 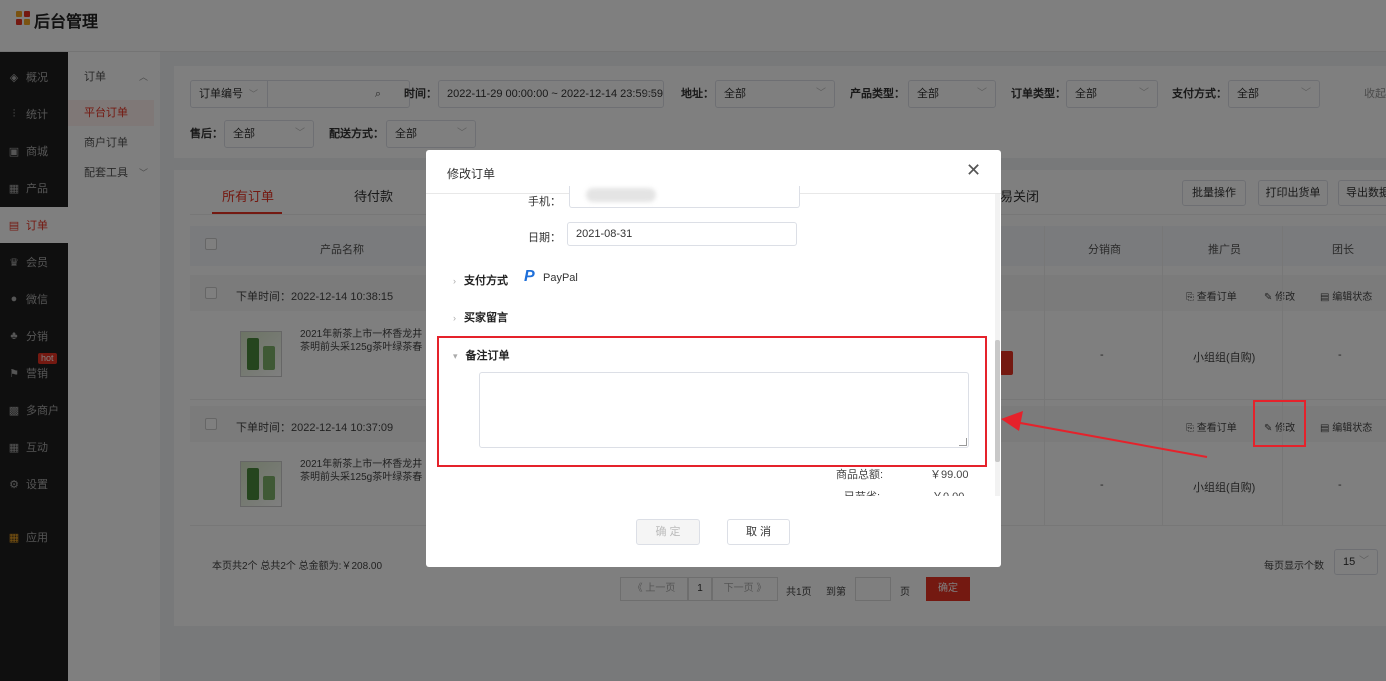 What do you see at coordinates (949, 475) in the screenshot?
I see `total-value: ￥99.00` at bounding box center [949, 475].